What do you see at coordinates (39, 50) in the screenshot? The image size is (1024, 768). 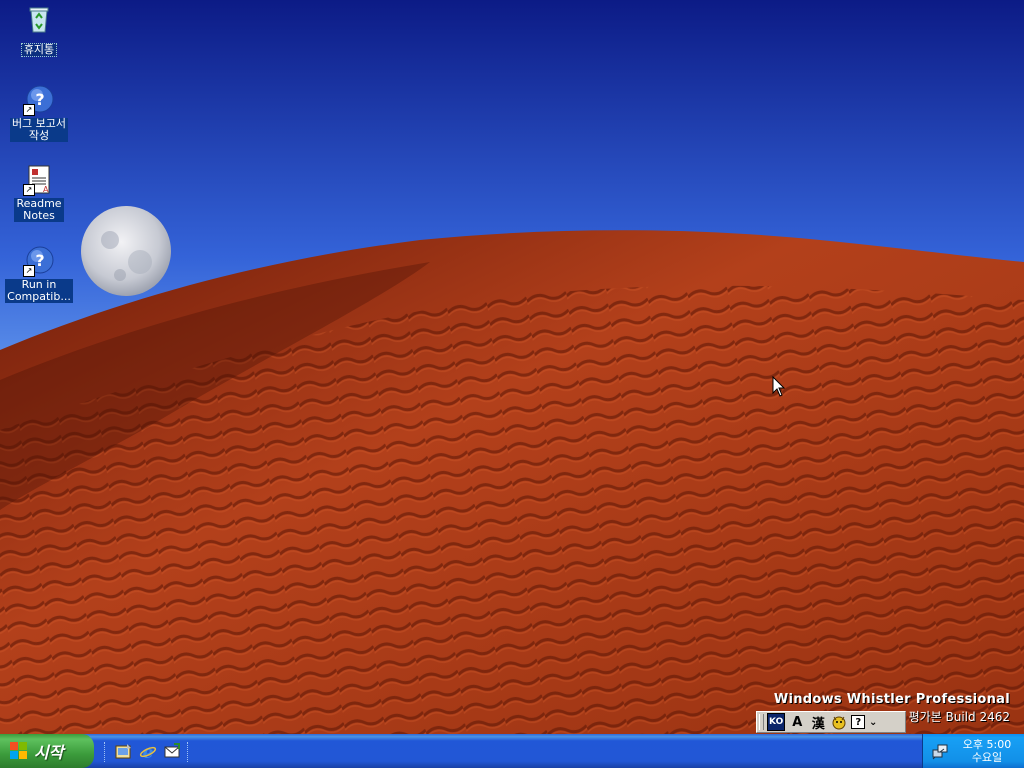 I see `desktop-icon-label: 휴지통` at bounding box center [39, 50].